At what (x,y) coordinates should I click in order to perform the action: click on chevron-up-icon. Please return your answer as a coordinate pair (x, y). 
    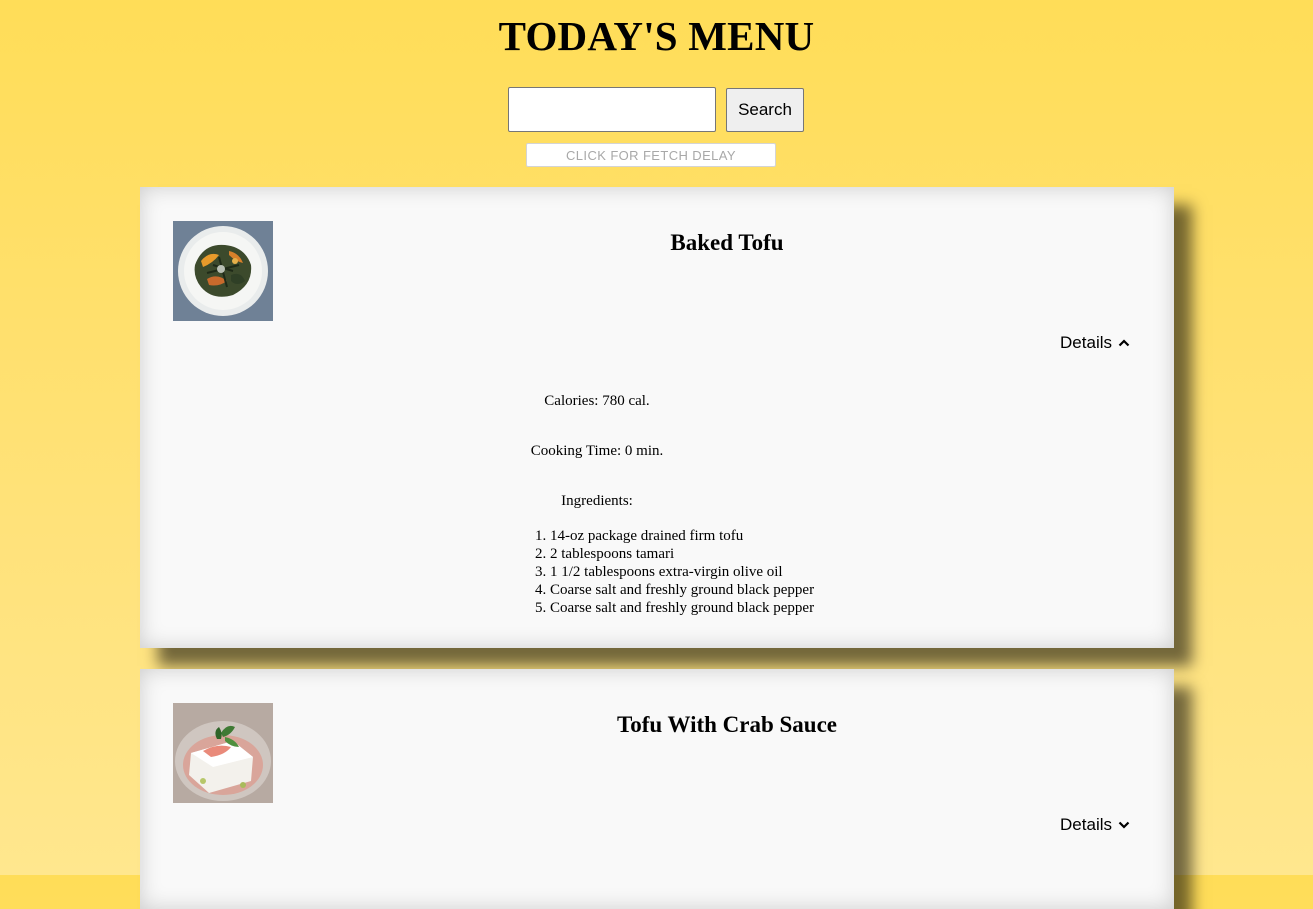
    Looking at the image, I should click on (1124, 343).